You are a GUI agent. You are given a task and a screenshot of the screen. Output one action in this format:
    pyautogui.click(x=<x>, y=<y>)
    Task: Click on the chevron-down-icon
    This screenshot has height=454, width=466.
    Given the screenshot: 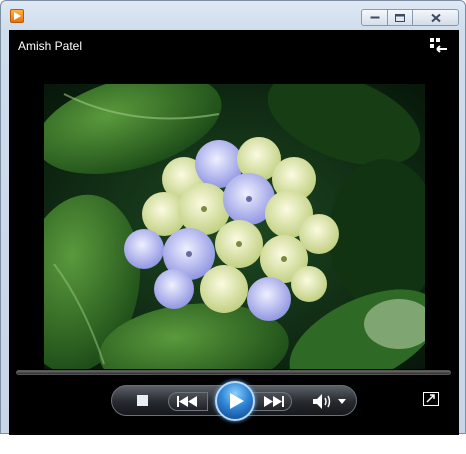 What is the action you would take?
    pyautogui.click(x=342, y=401)
    